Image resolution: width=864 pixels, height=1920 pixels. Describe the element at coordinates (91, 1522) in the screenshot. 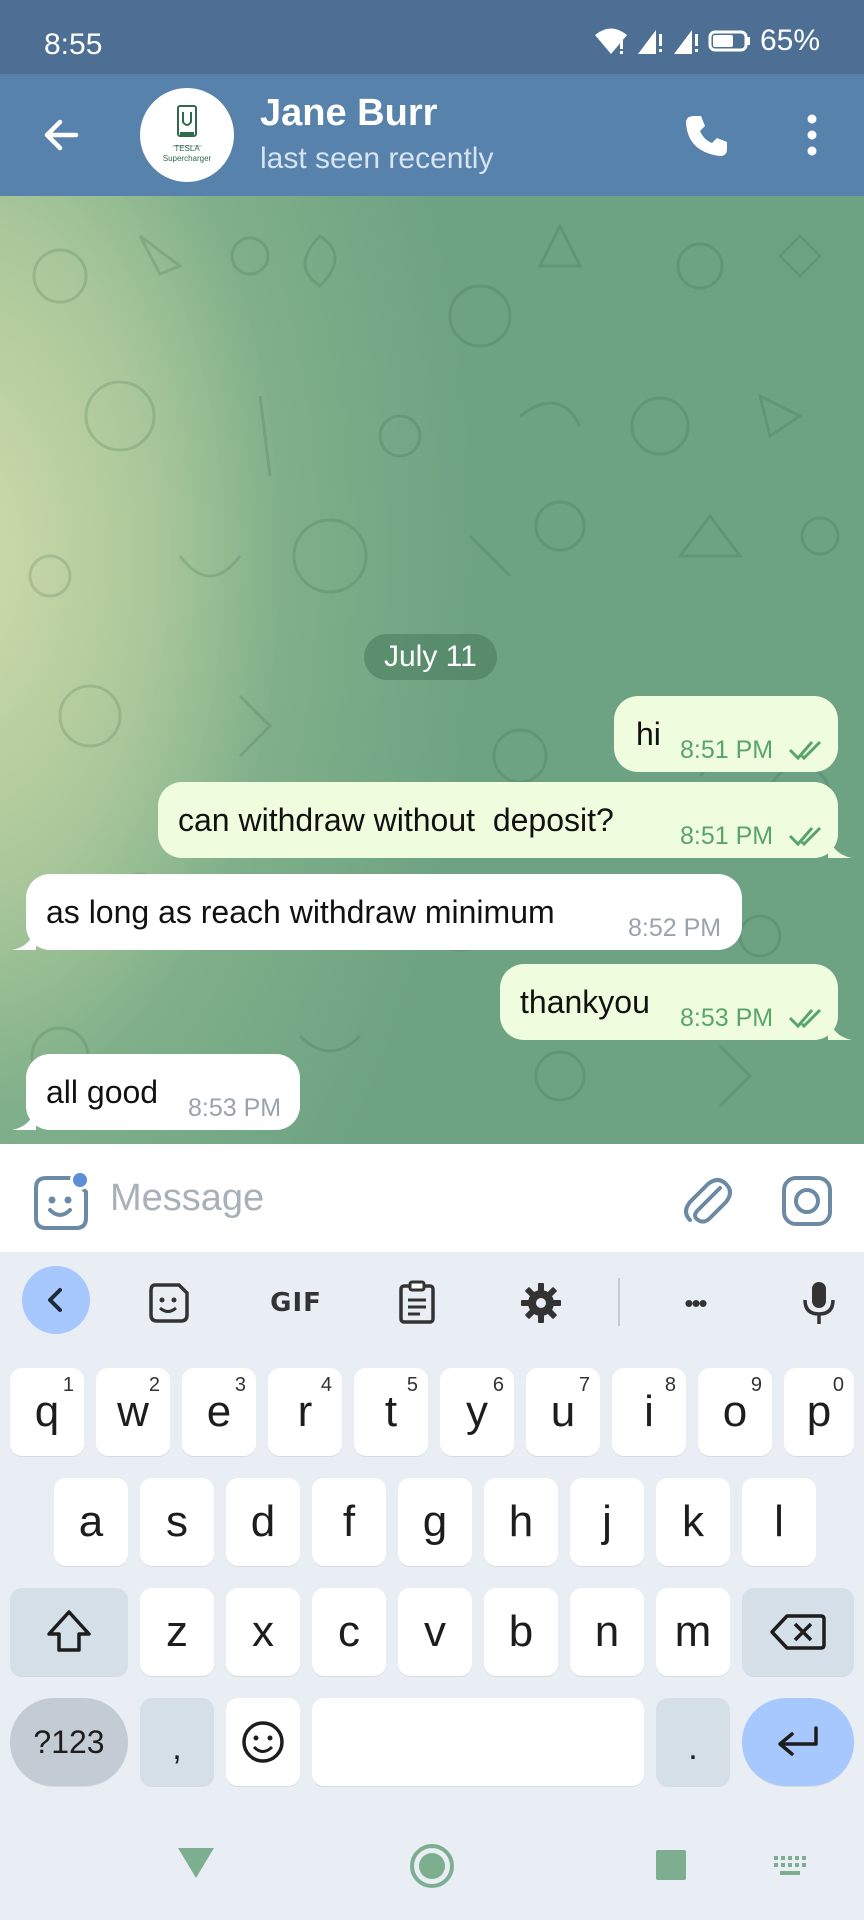

I see `key-a: a` at that location.